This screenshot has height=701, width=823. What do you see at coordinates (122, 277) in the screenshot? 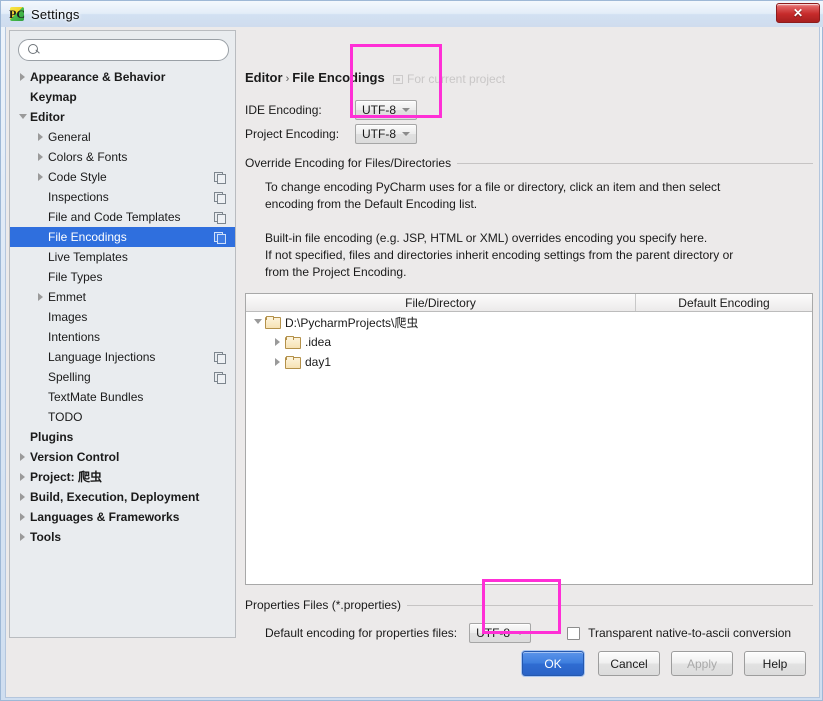
I see `sidebar-item-file-types: File Types` at bounding box center [122, 277].